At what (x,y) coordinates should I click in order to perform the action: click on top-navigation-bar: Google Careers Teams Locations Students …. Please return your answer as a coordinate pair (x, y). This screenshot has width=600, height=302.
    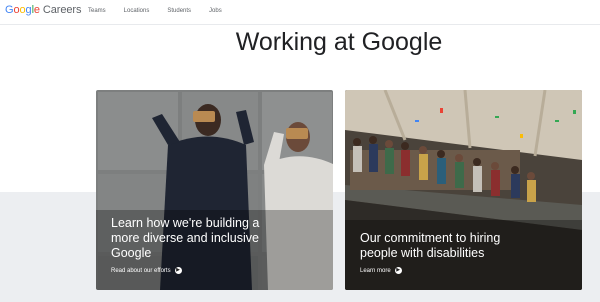
    Looking at the image, I should click on (300, 12).